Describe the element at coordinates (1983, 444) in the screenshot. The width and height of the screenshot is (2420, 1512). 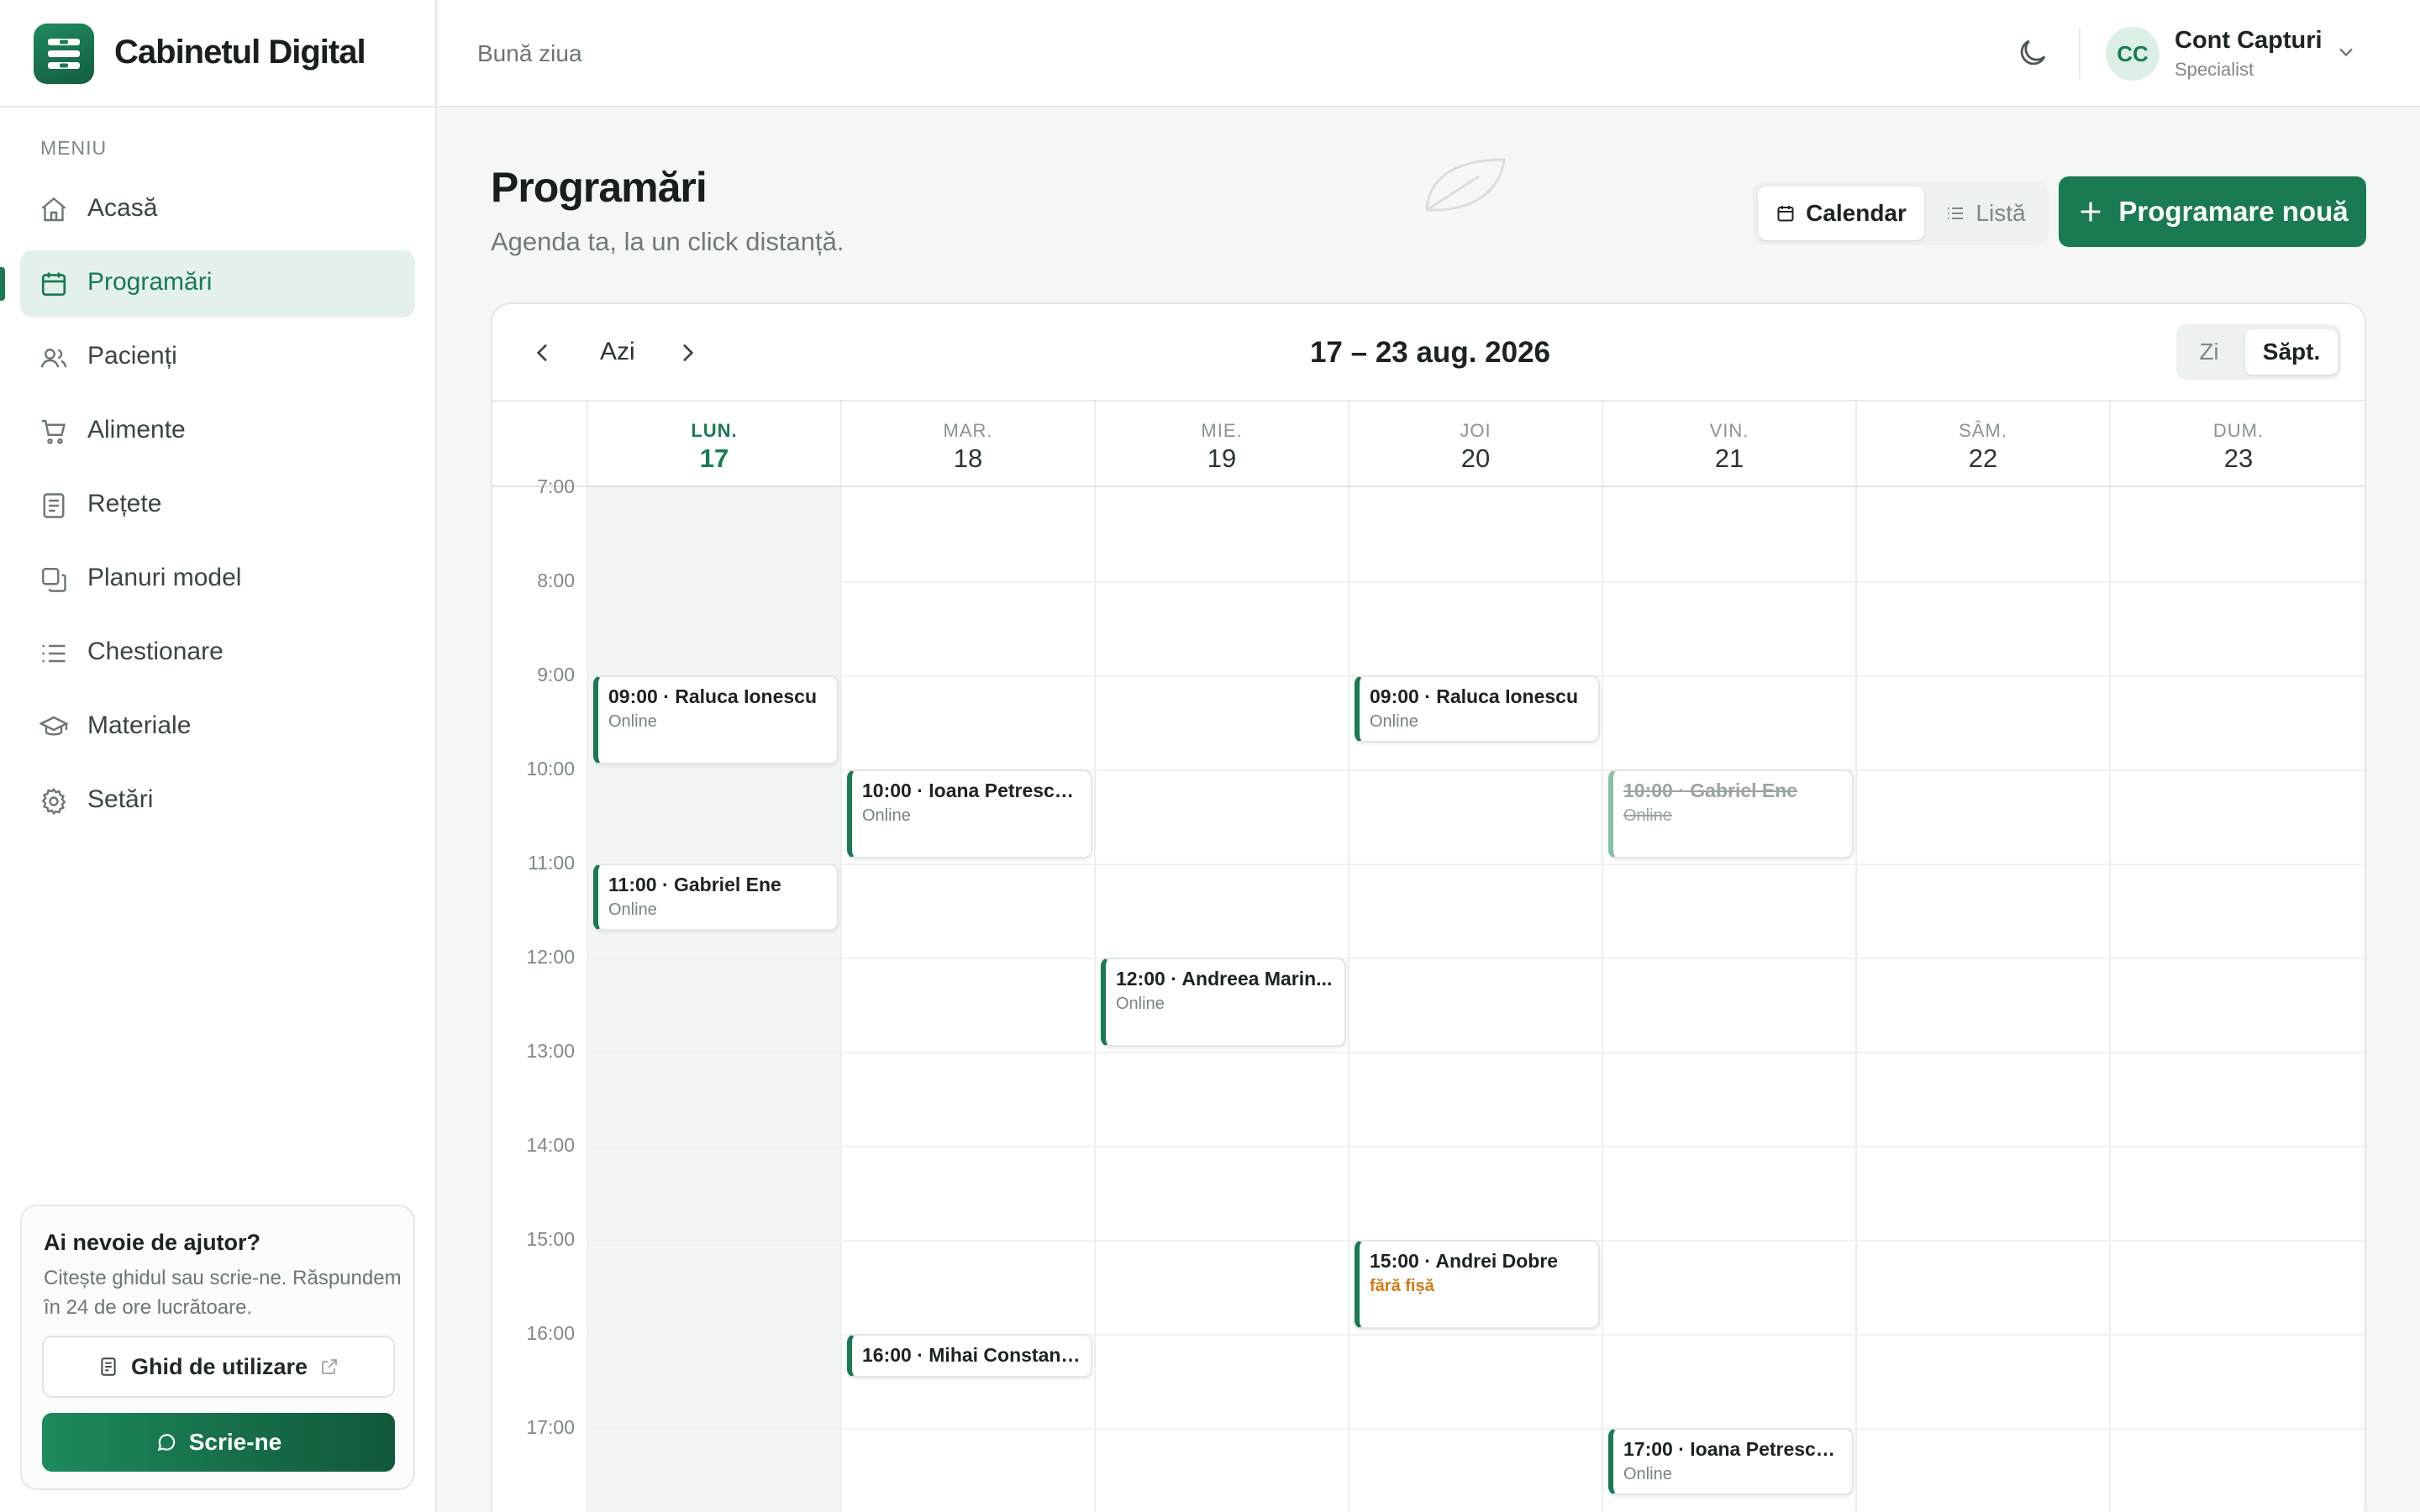
I see `day-header: SÂM. 22` at that location.